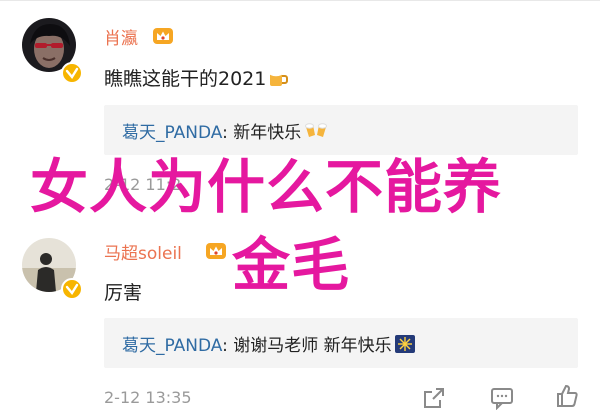 This screenshot has height=420, width=600. What do you see at coordinates (148, 397) in the screenshot?
I see `comment-timestamp: 2-12 13:35` at bounding box center [148, 397].